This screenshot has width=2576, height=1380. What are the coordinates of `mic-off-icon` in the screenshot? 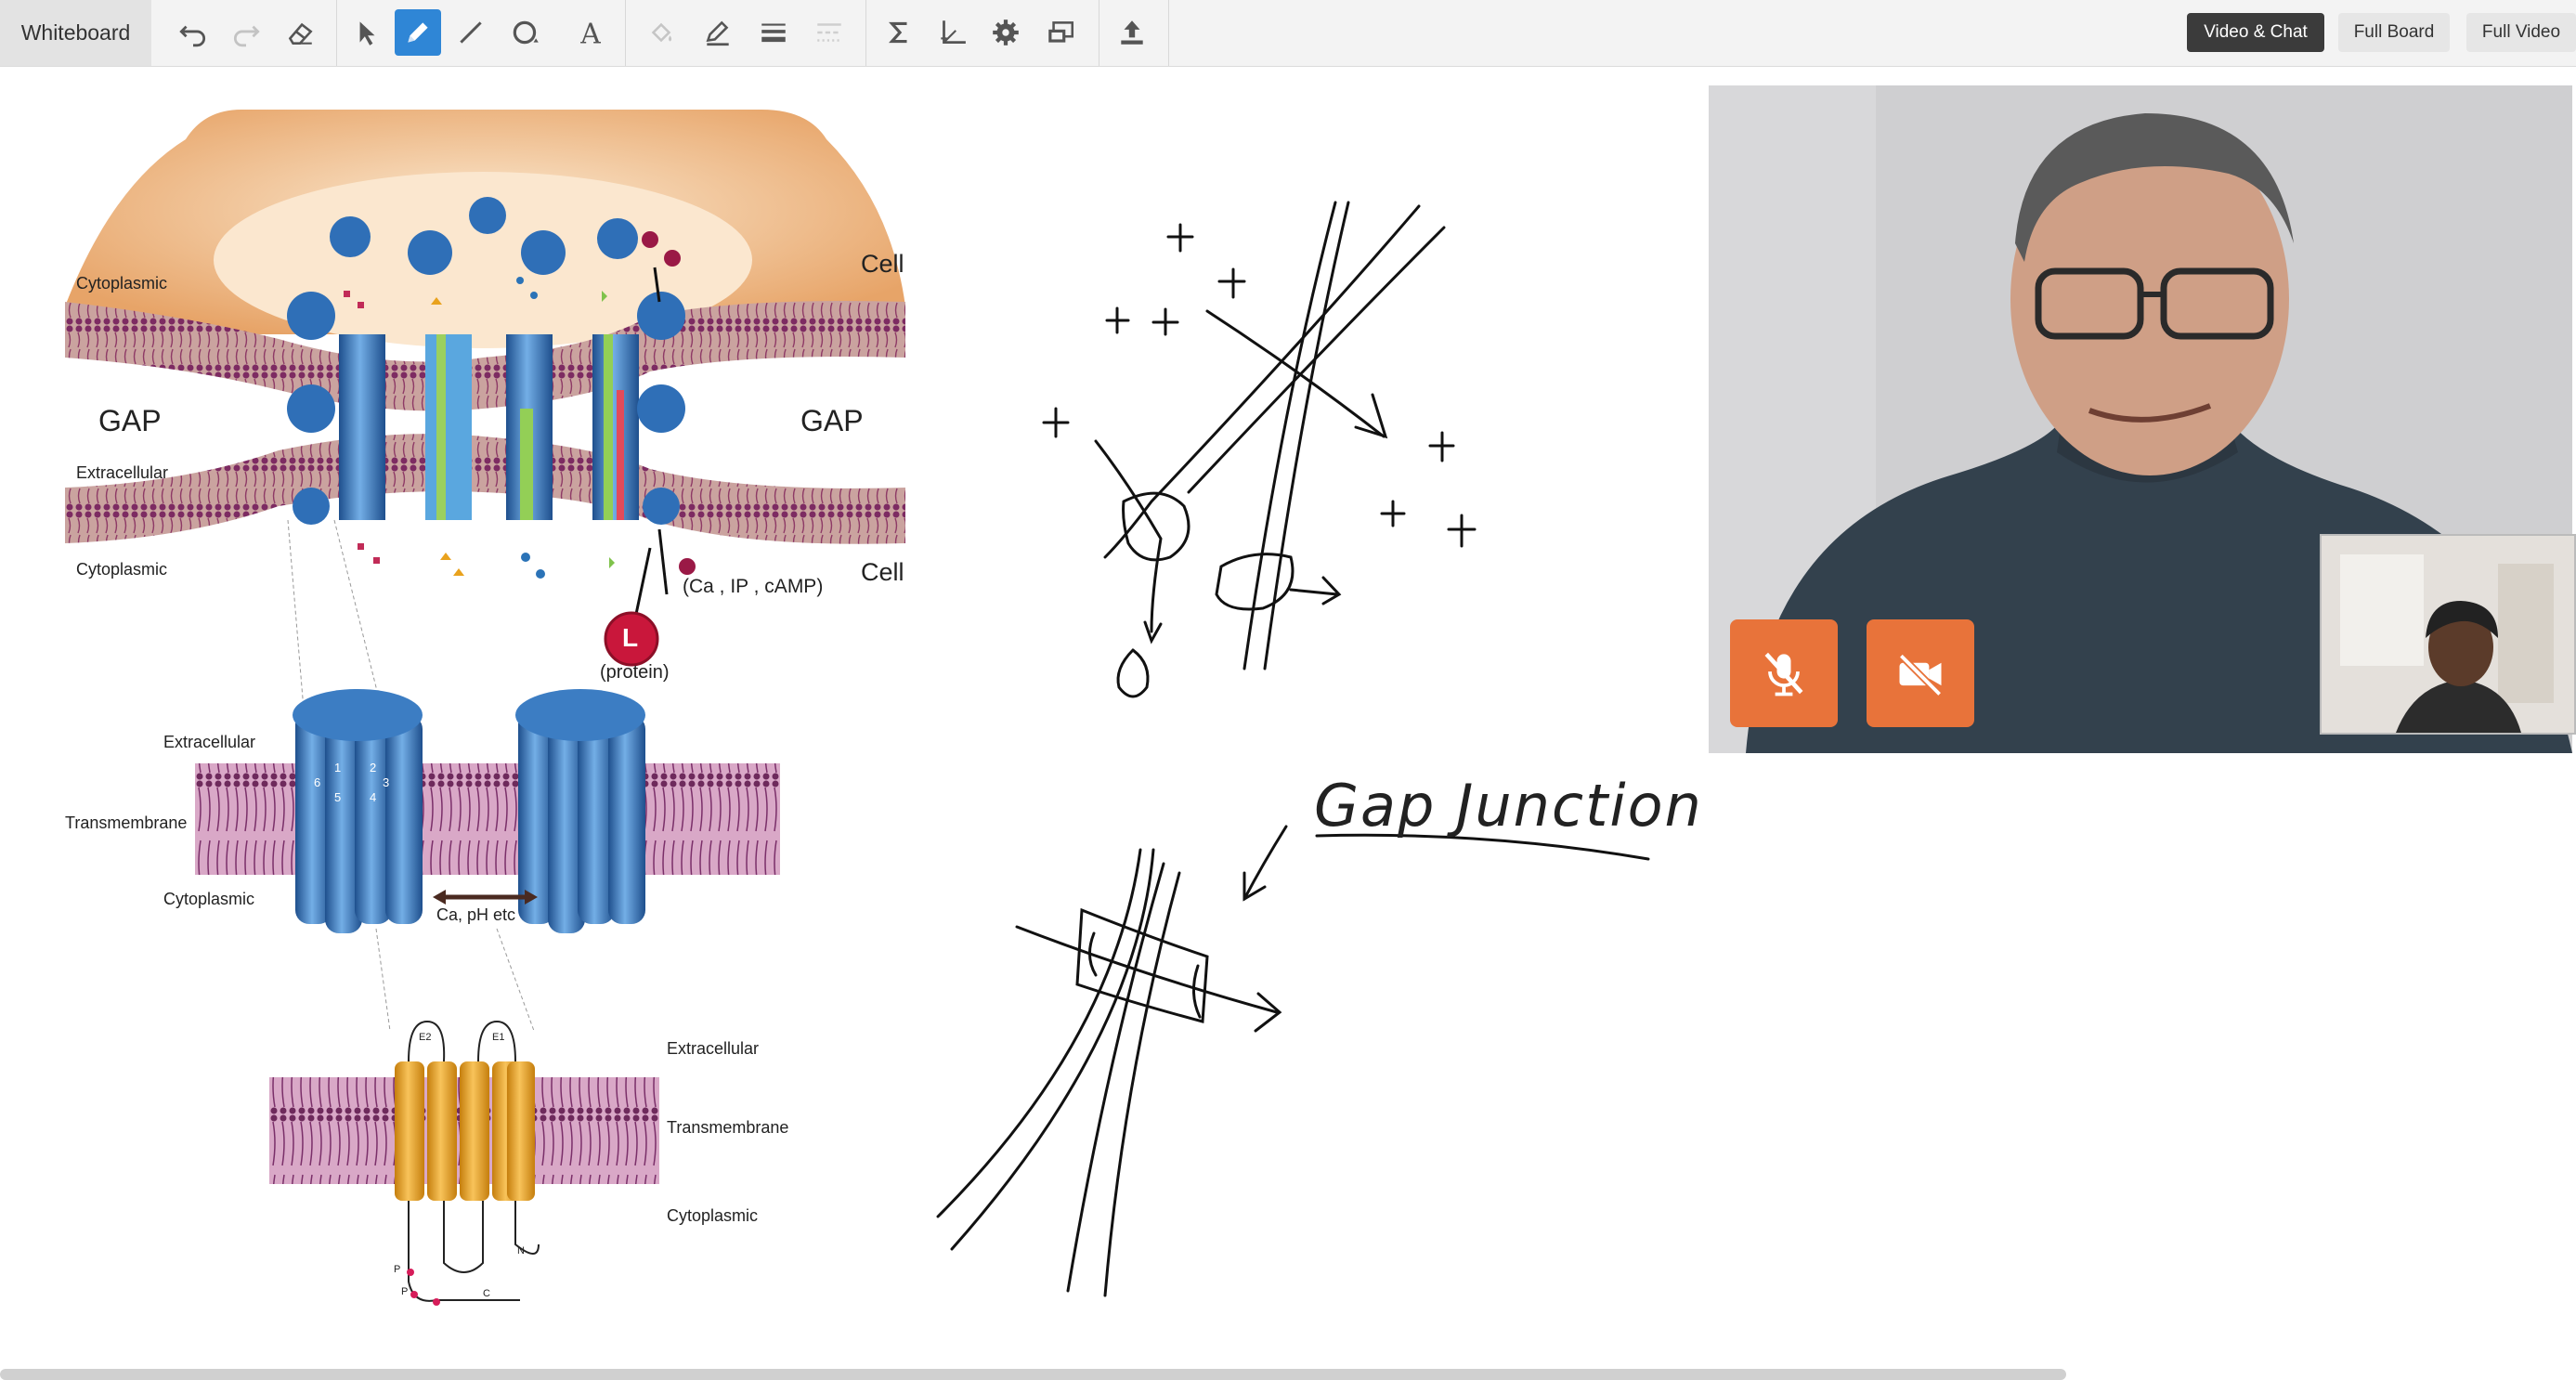 It's located at (1784, 674).